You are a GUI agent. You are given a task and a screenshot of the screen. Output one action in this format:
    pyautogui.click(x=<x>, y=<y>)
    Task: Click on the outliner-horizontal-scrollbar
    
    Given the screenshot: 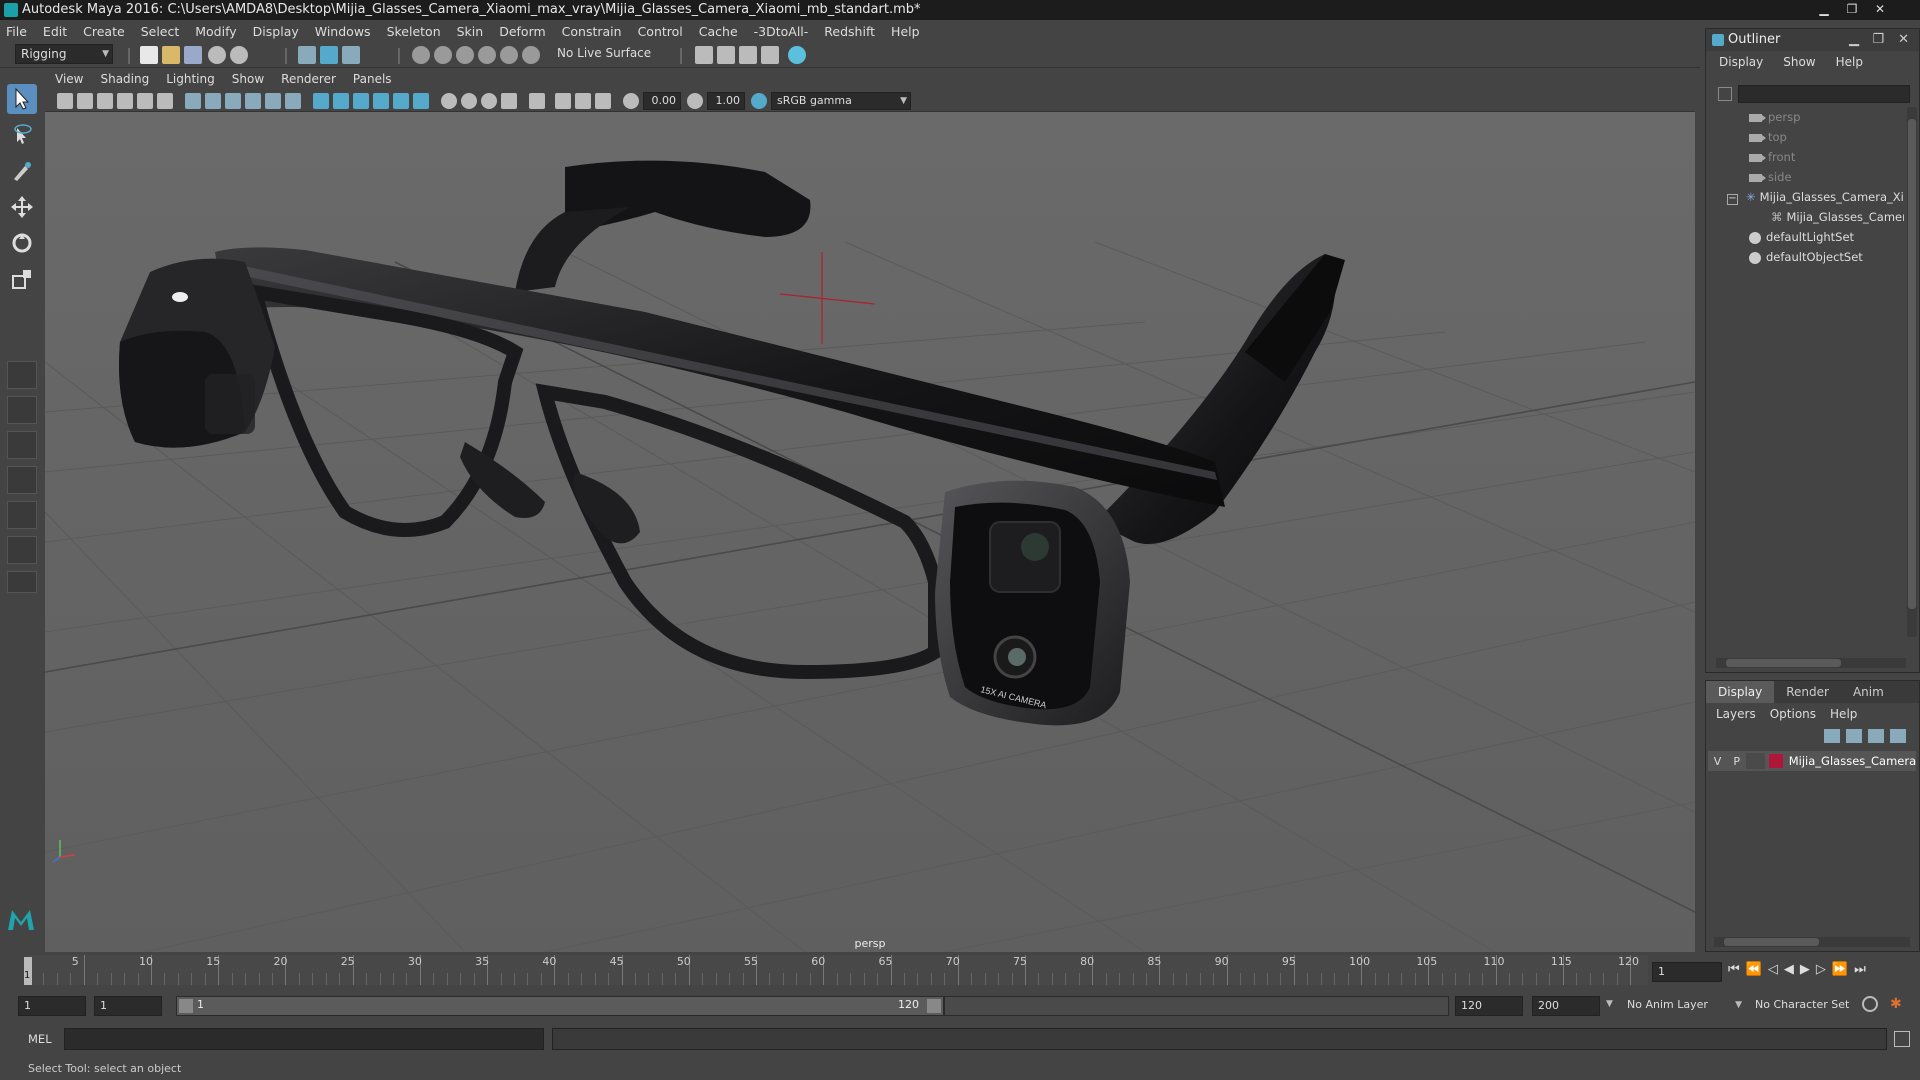 What is the action you would take?
    pyautogui.click(x=1811, y=663)
    